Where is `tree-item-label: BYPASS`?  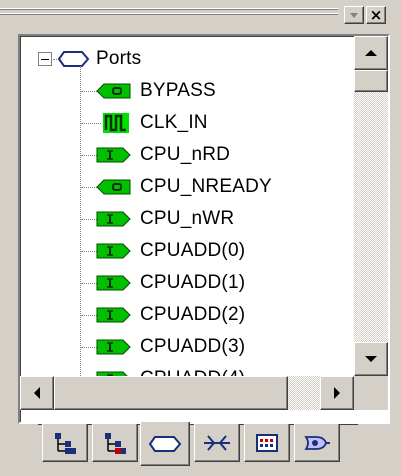
tree-item-label: BYPASS is located at coordinates (178, 90).